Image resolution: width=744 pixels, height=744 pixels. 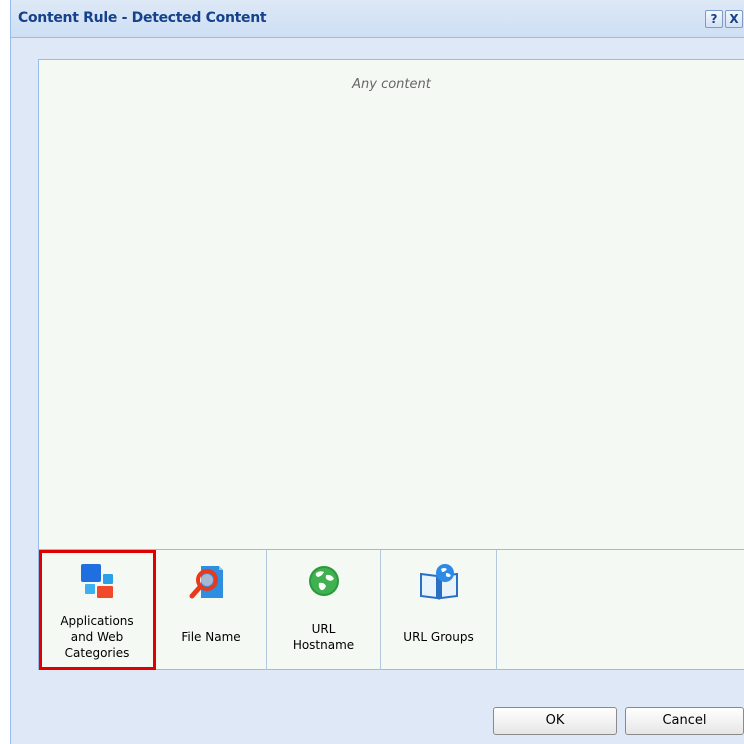 I want to click on globe-icon, so click(x=323, y=581).